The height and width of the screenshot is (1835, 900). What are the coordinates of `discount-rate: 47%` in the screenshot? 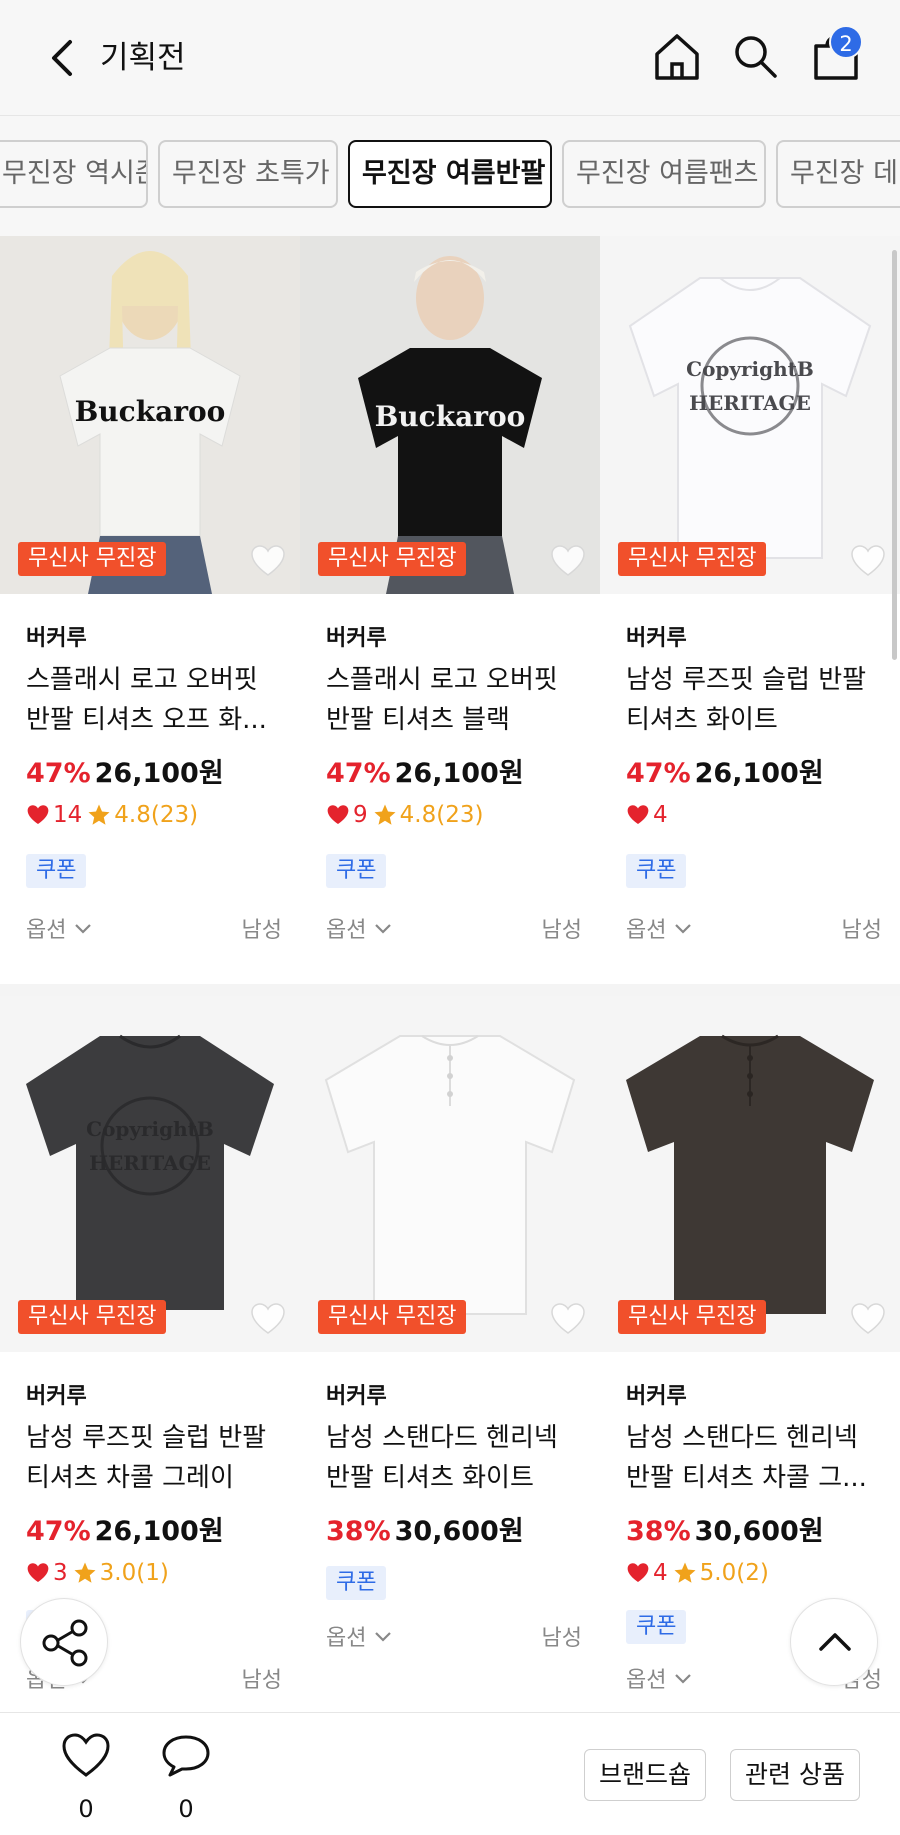 It's located at (58, 773).